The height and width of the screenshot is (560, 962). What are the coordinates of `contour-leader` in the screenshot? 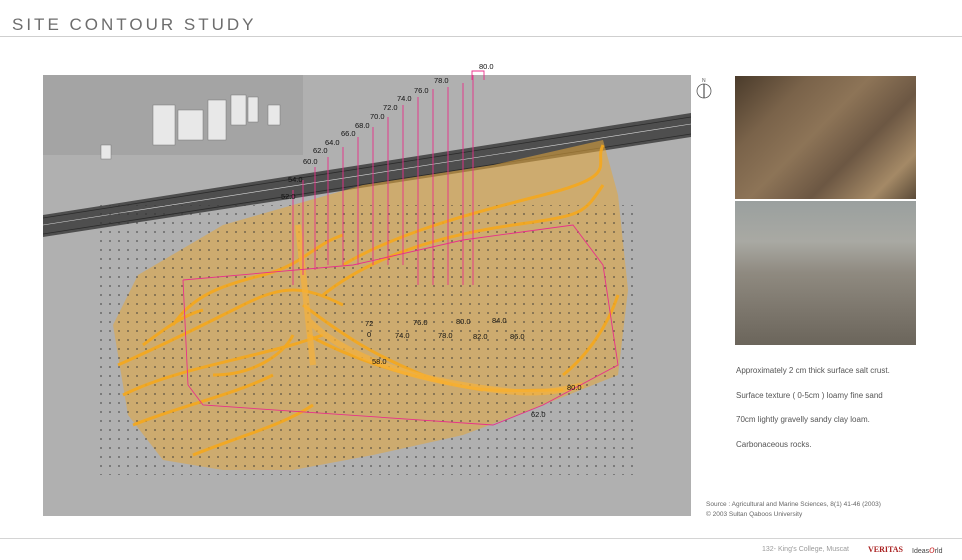 It's located at (478, 75).